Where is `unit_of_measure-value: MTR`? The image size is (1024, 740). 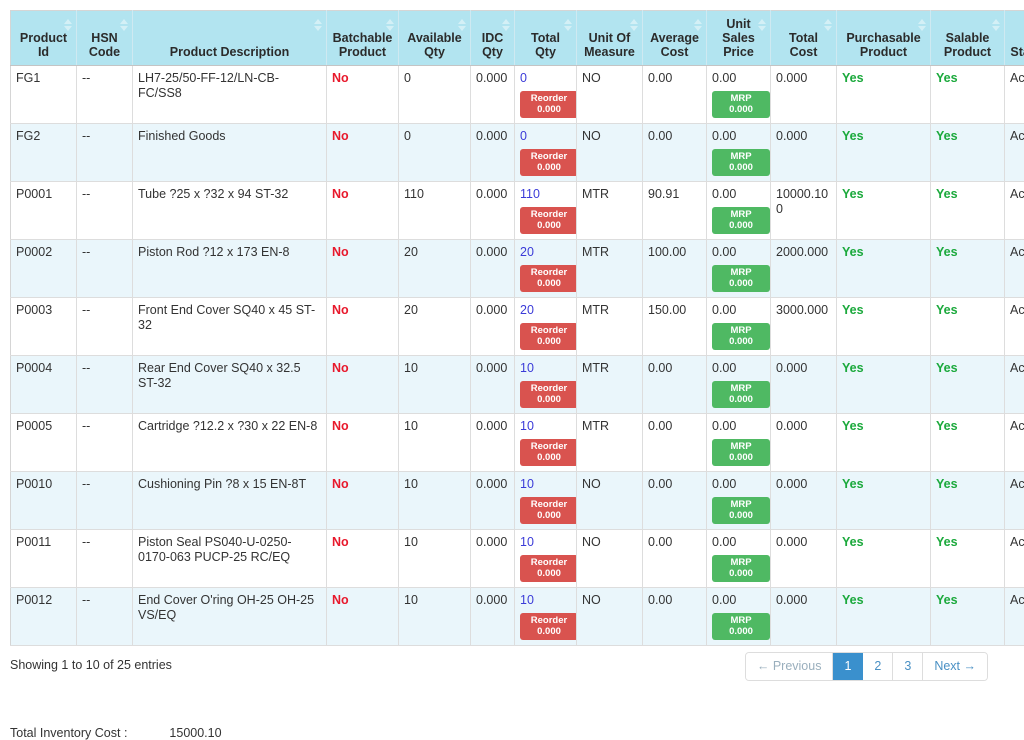 unit_of_measure-value: MTR is located at coordinates (595, 194).